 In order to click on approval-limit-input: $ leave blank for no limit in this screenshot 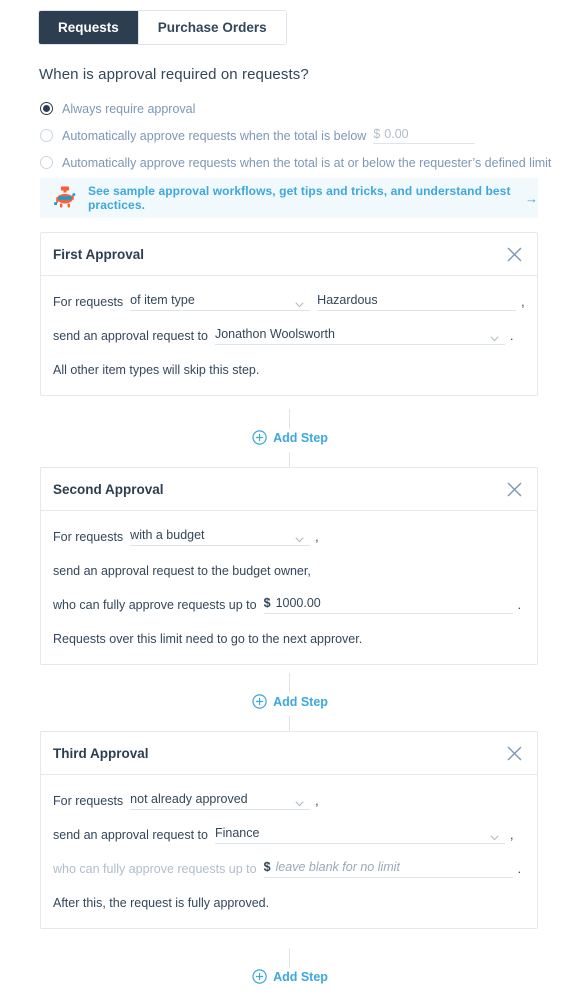, I will do `click(388, 867)`.